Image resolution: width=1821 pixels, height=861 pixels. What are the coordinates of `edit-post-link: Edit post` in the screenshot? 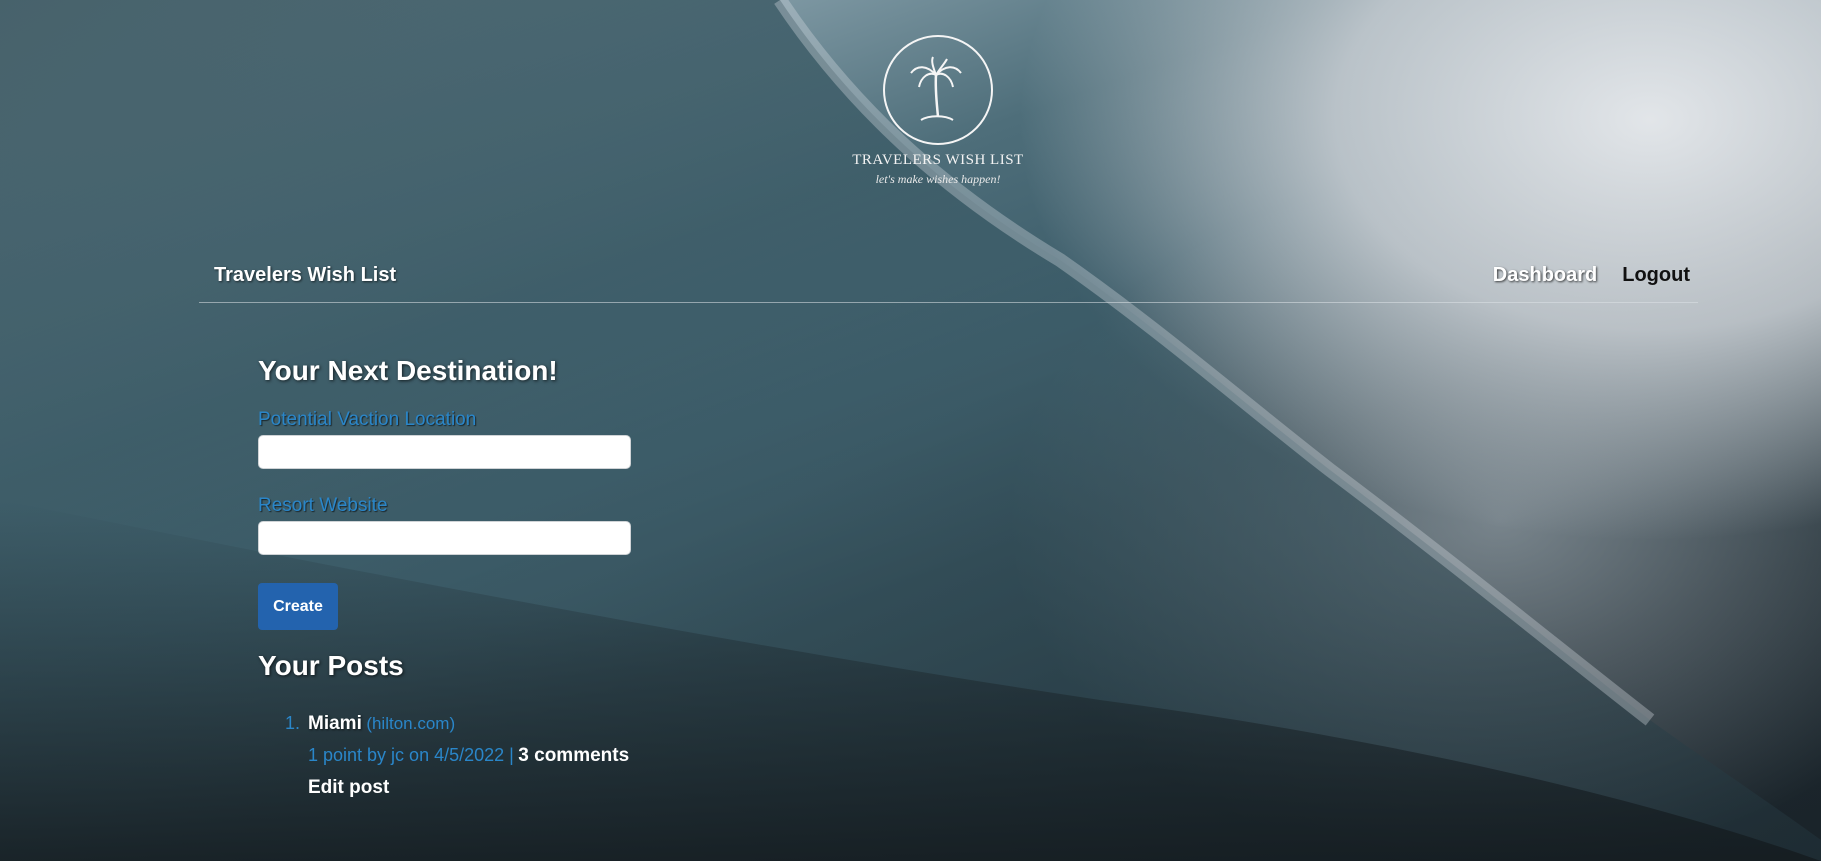 It's located at (348, 787).